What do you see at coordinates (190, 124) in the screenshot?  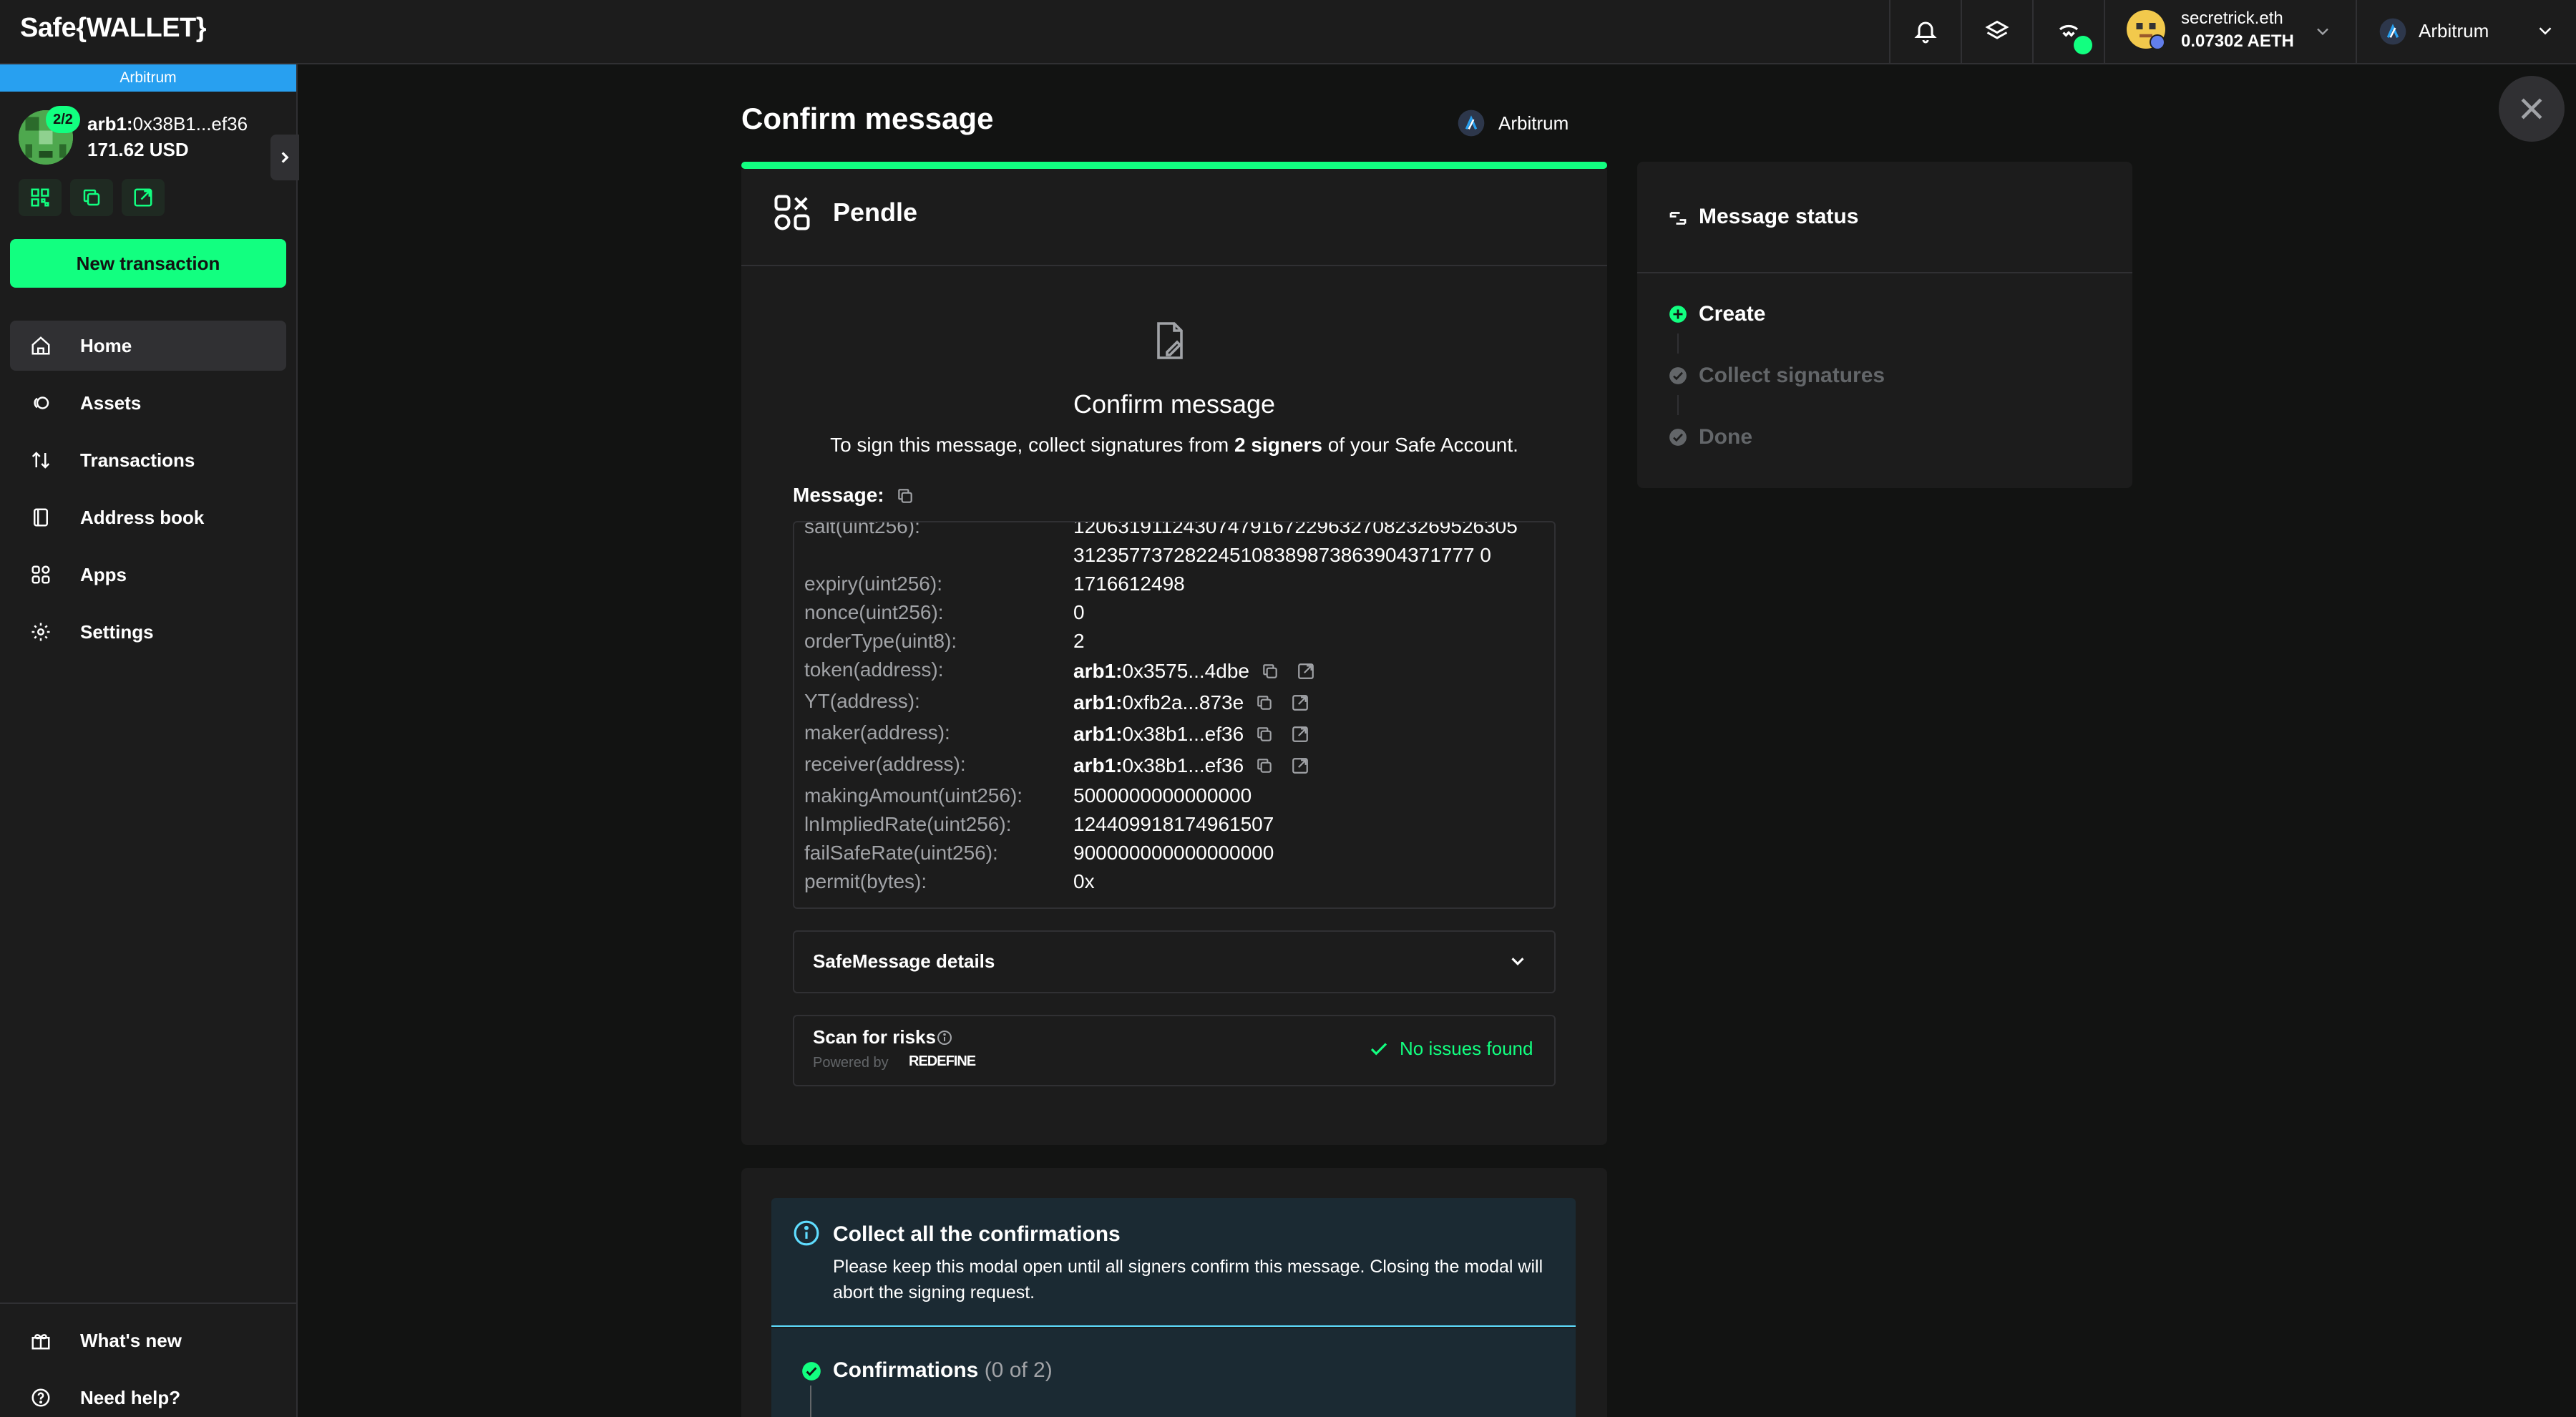 I see `address-value: 0x38B1...ef36` at bounding box center [190, 124].